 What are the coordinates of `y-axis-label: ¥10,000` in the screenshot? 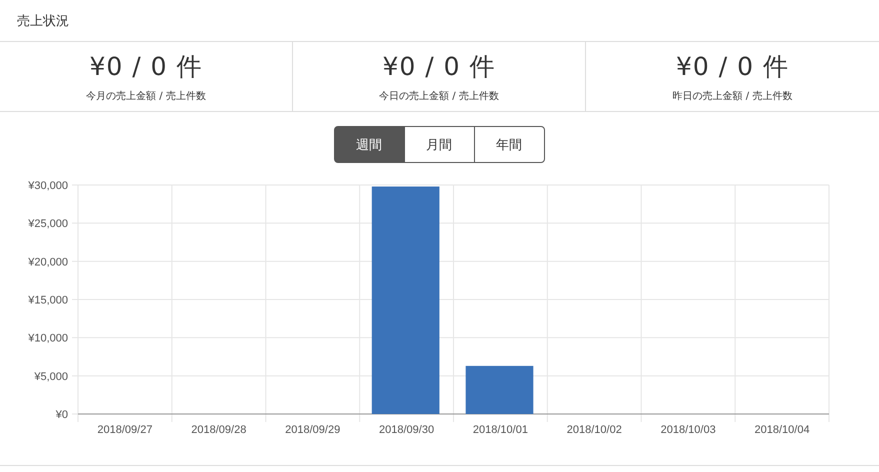 It's located at (48, 338).